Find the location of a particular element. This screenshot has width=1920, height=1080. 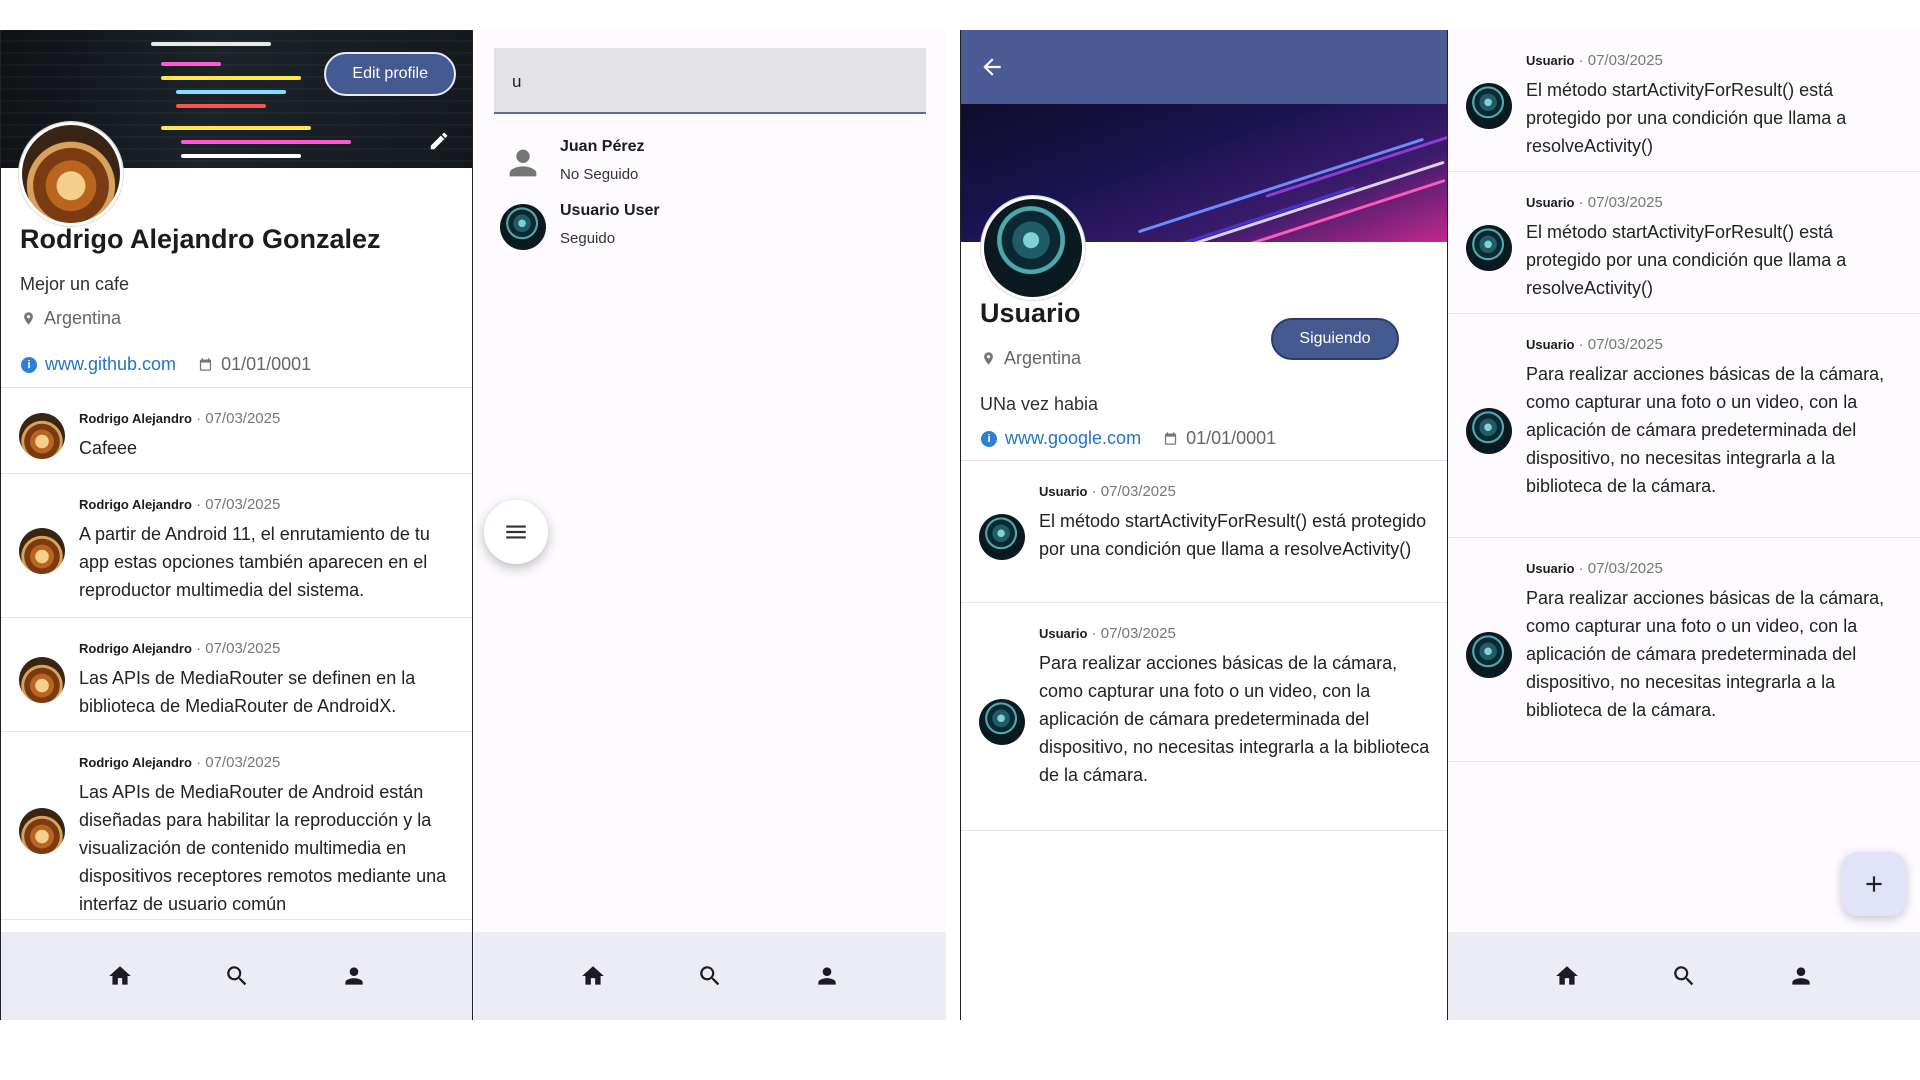

result-follow-status: No Seguido is located at coordinates (599, 174).